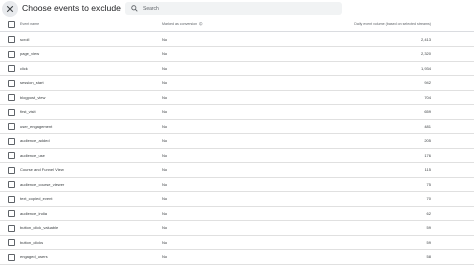  Describe the element at coordinates (428, 256) in the screenshot. I see `daily-volume-cell: 58` at that location.